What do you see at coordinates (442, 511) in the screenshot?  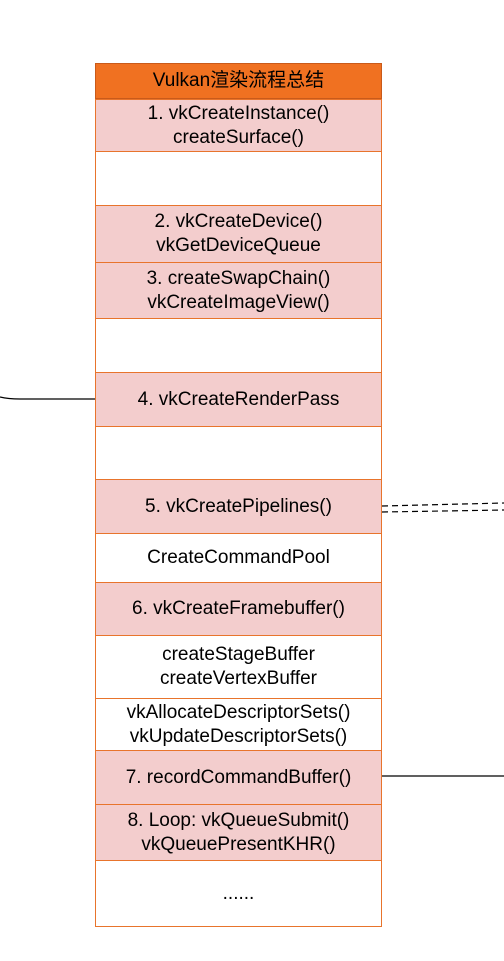 I see `connector-dashed-pipelines-bottom` at bounding box center [442, 511].